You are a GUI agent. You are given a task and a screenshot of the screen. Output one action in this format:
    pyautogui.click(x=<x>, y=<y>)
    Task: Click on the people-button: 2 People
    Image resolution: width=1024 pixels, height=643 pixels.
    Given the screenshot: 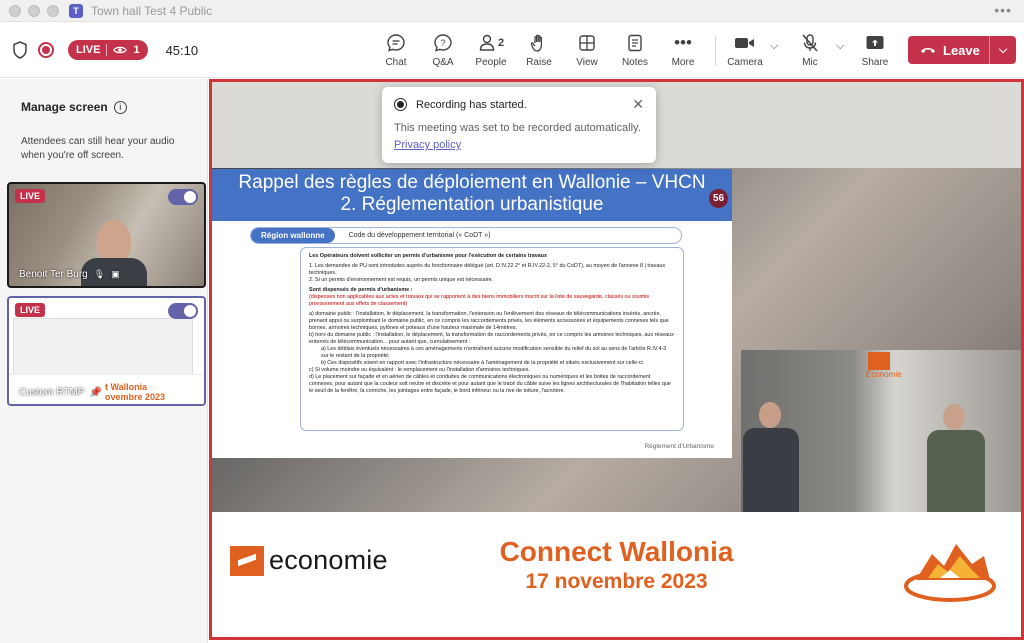 What is the action you would take?
    pyautogui.click(x=491, y=50)
    